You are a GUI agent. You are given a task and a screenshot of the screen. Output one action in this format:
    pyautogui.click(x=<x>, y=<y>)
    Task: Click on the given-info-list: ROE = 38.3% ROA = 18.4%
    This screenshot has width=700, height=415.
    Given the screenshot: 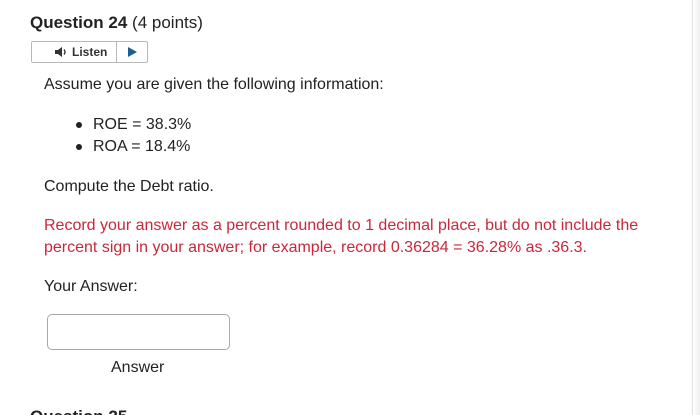 What is the action you would take?
    pyautogui.click(x=132, y=136)
    